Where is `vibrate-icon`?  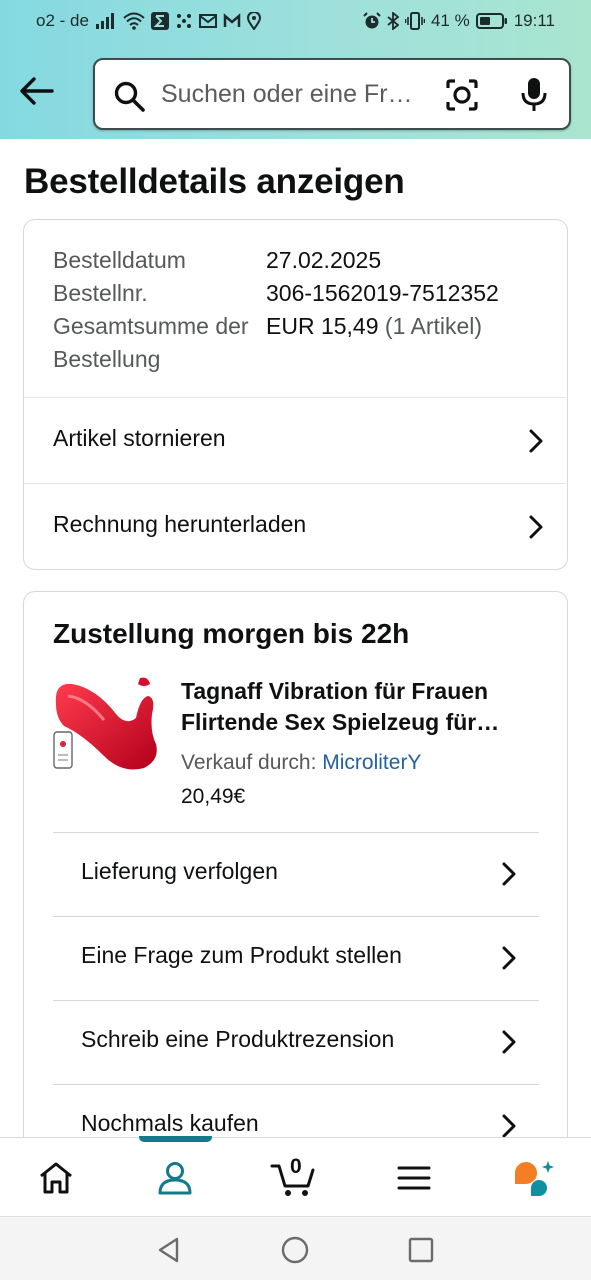
vibrate-icon is located at coordinates (414, 21).